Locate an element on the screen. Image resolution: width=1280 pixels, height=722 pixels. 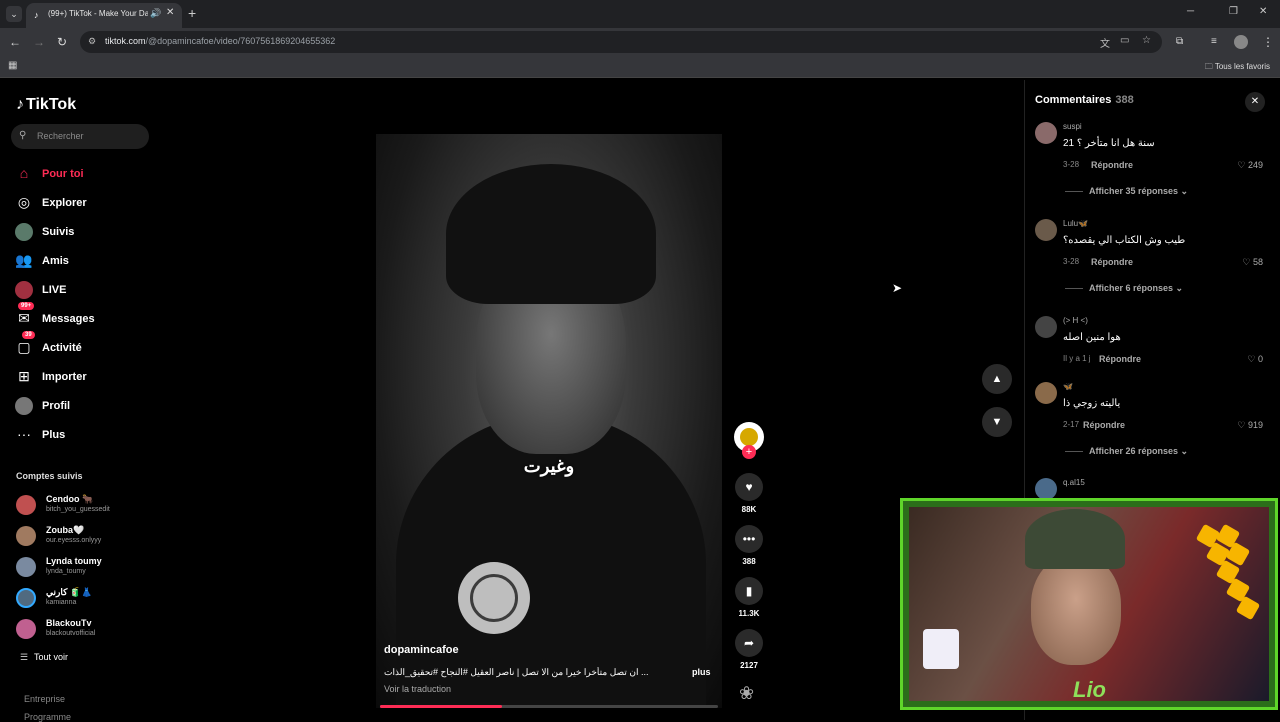
browser-menu-icon: ⋮ is located at coordinates (1268, 42).